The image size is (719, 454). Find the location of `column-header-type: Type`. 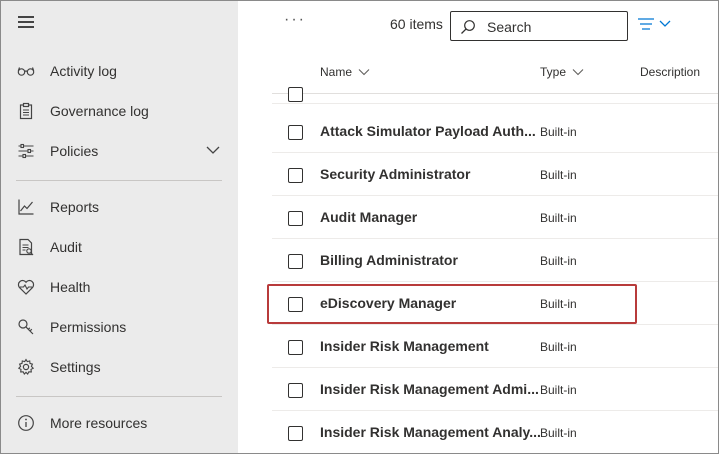

column-header-type: Type is located at coordinates (562, 72).